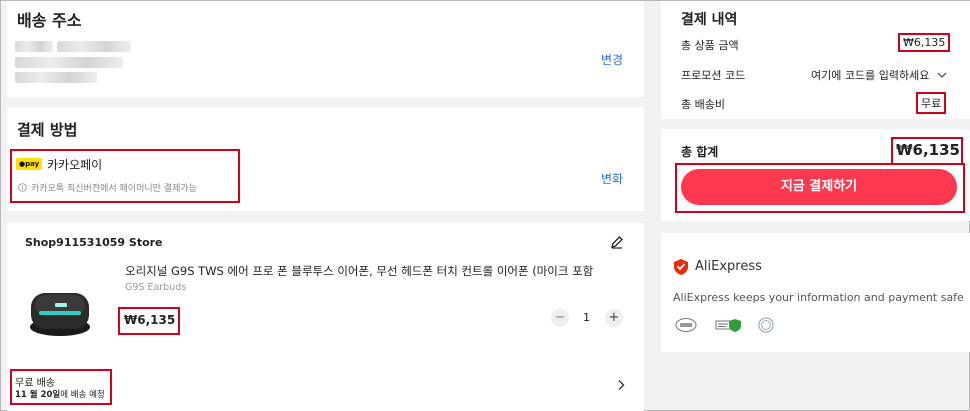  I want to click on change-payment-link: 변화, so click(612, 178).